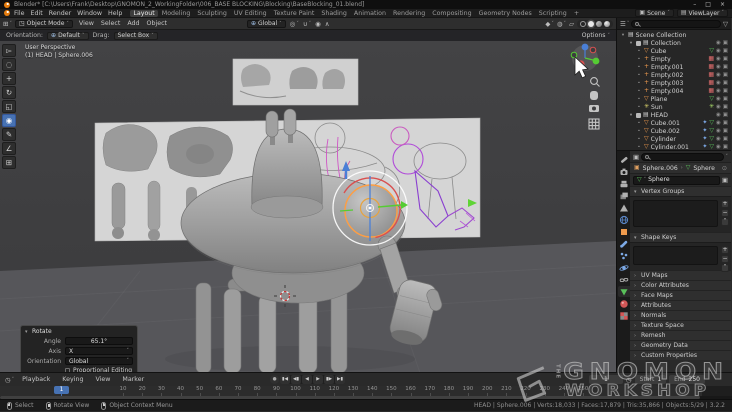  What do you see at coordinates (725, 180) in the screenshot?
I see `fake-user-icon: ▣` at bounding box center [725, 180].